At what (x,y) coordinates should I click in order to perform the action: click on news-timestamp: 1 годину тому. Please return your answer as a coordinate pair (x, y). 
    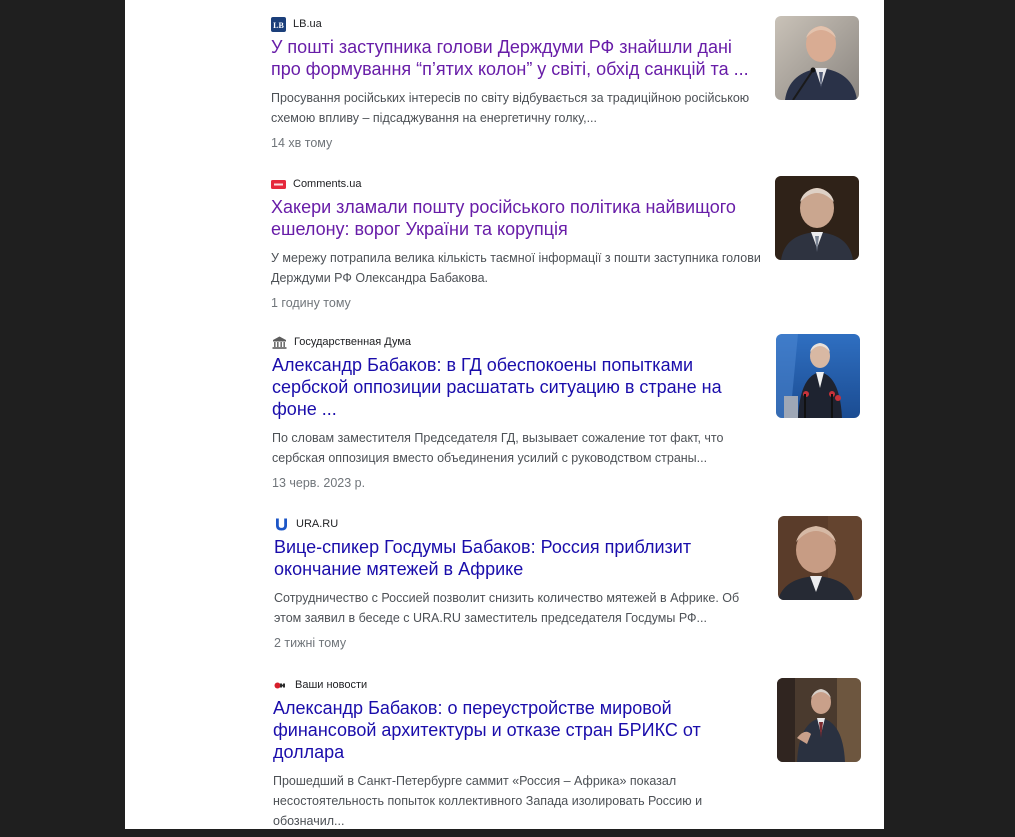
    Looking at the image, I should click on (311, 303).